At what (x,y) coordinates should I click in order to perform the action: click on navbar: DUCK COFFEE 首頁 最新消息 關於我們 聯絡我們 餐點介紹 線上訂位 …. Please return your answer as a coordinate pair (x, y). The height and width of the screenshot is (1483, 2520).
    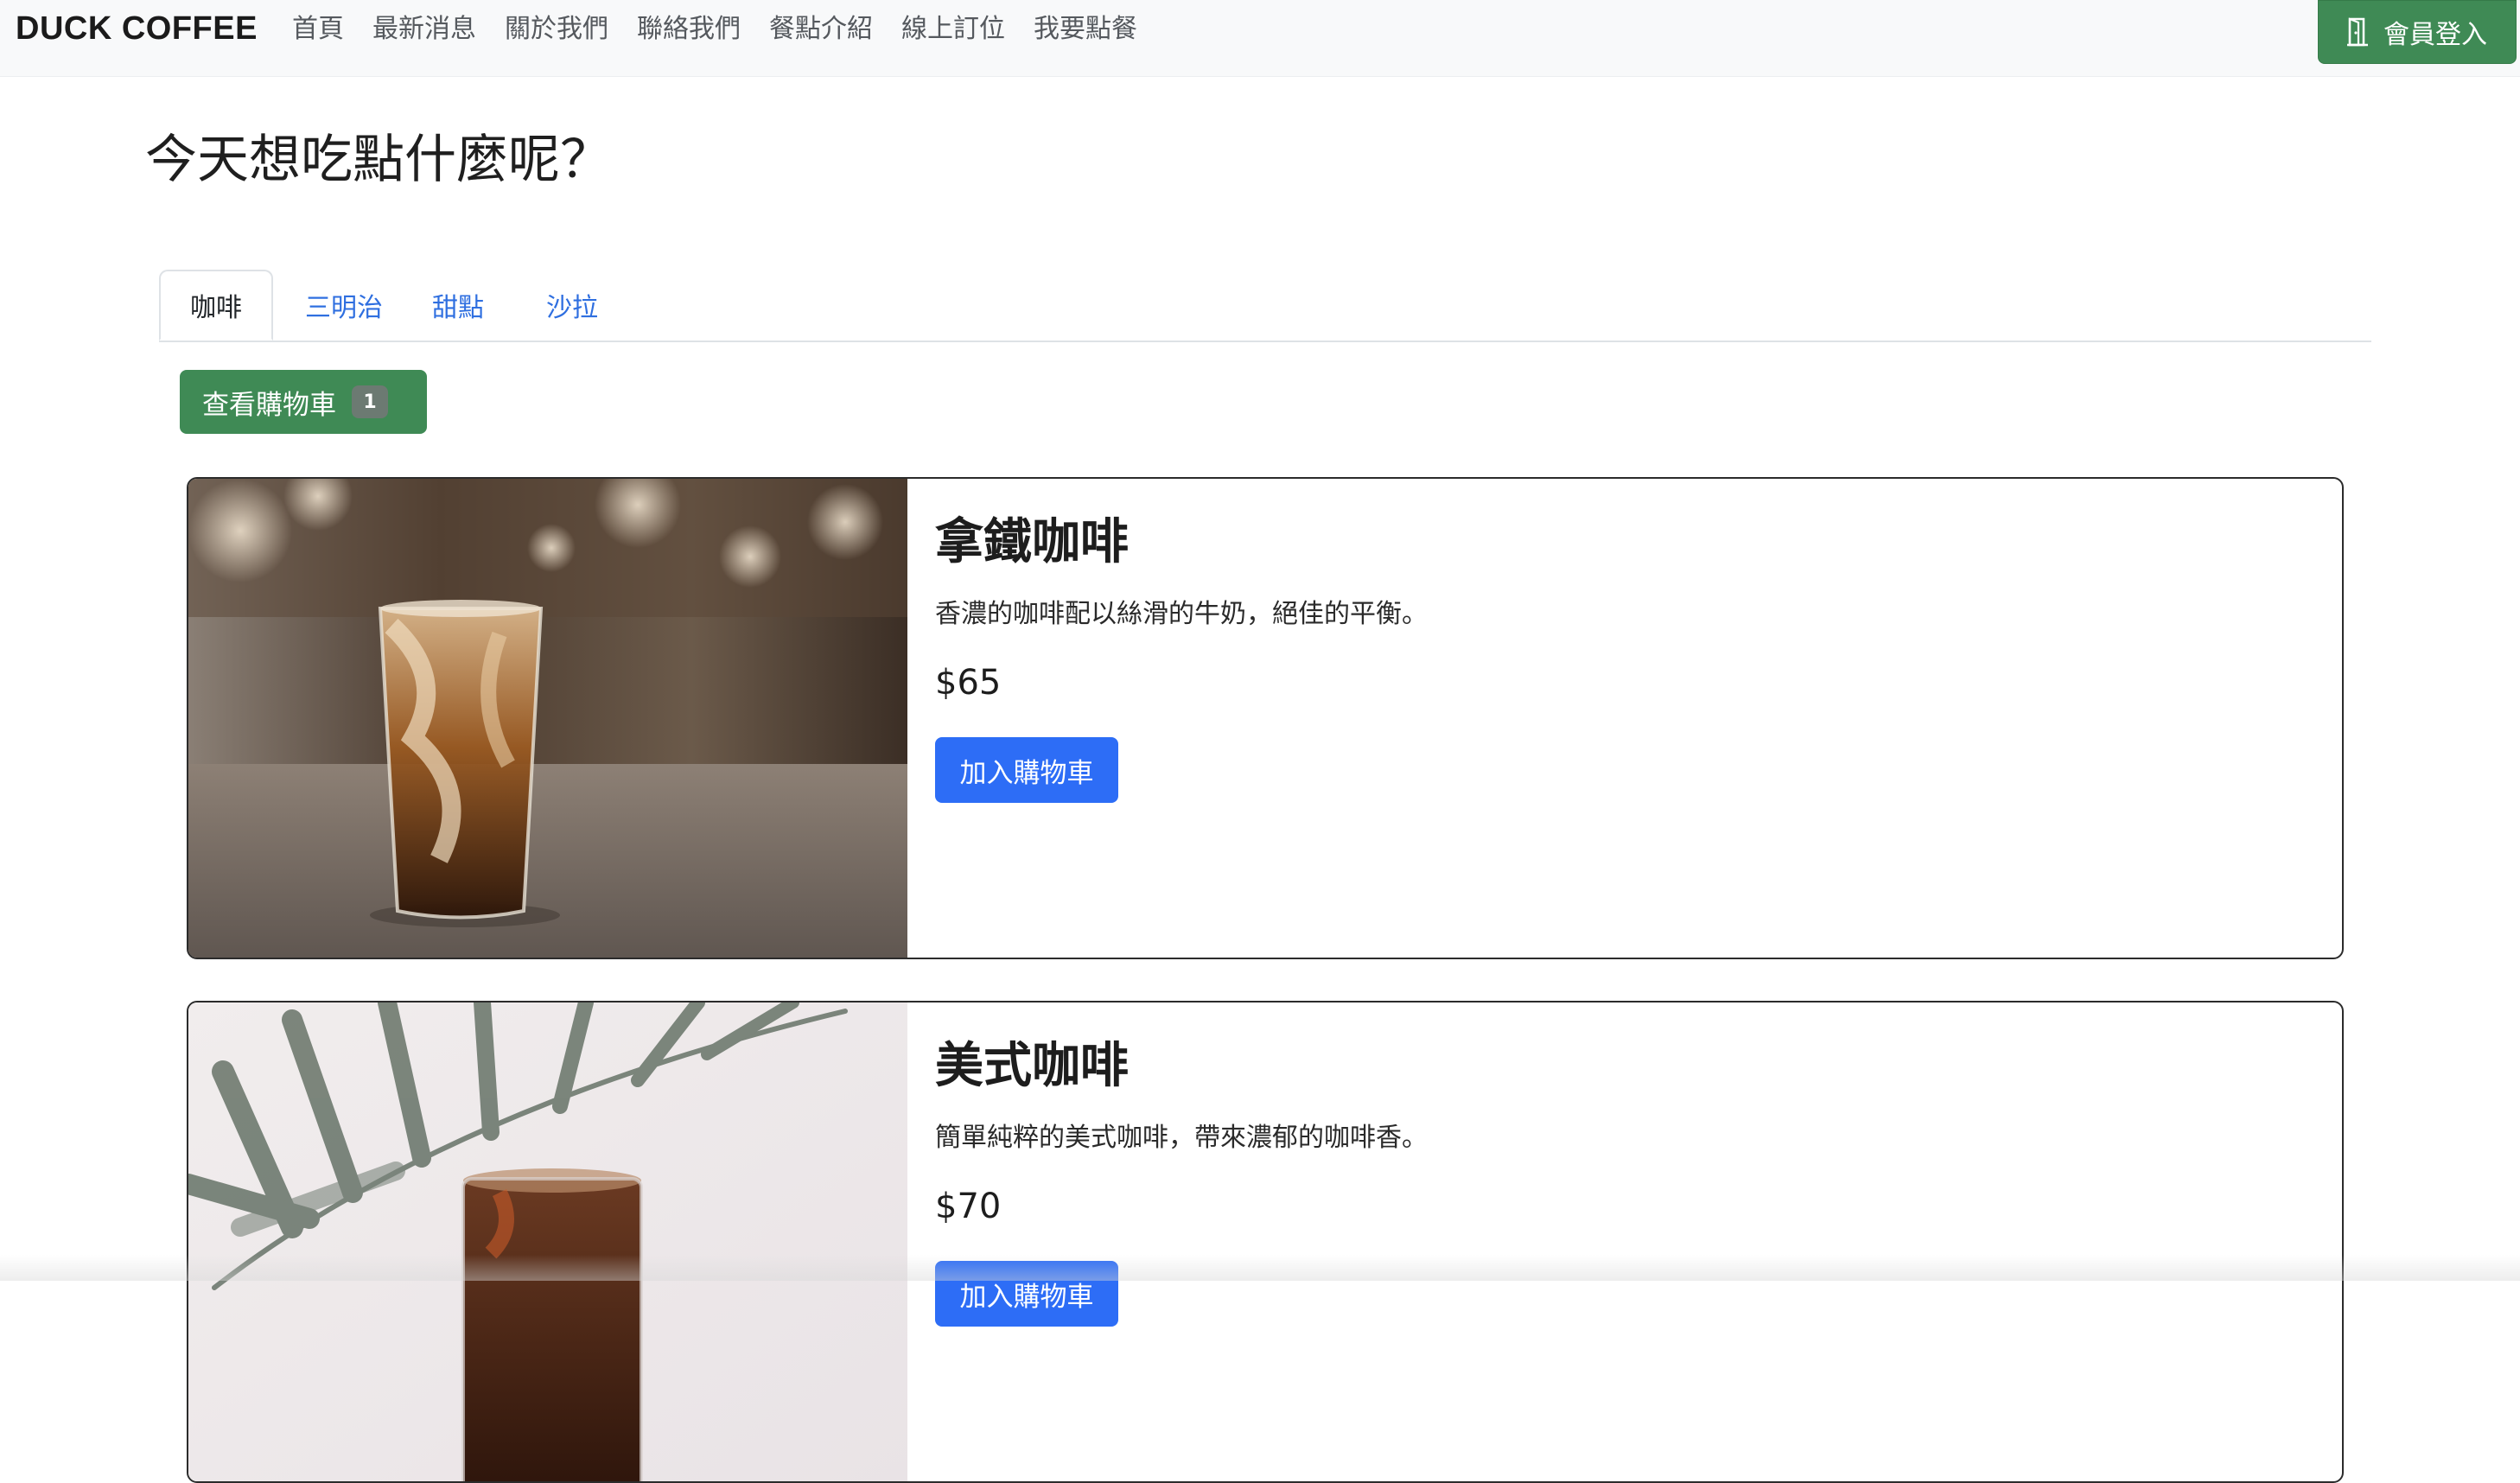
    Looking at the image, I should click on (1260, 38).